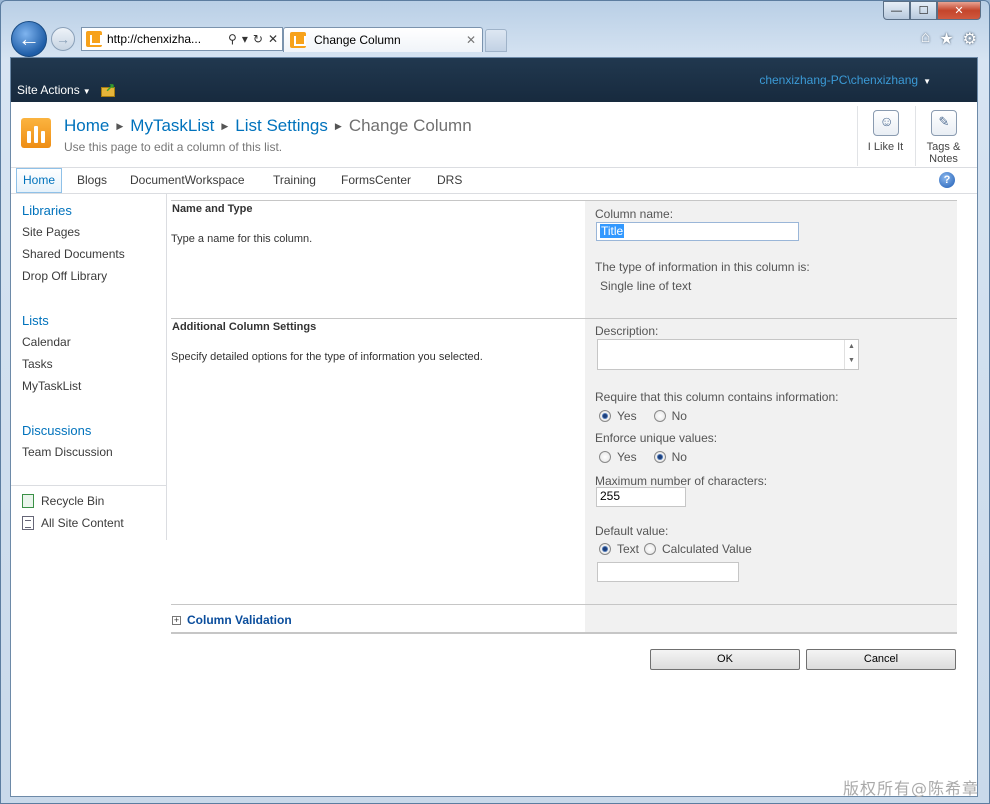 Image resolution: width=990 pixels, height=804 pixels. What do you see at coordinates (244, 327) in the screenshot?
I see `additional-settings-title: Additional Column Settings` at bounding box center [244, 327].